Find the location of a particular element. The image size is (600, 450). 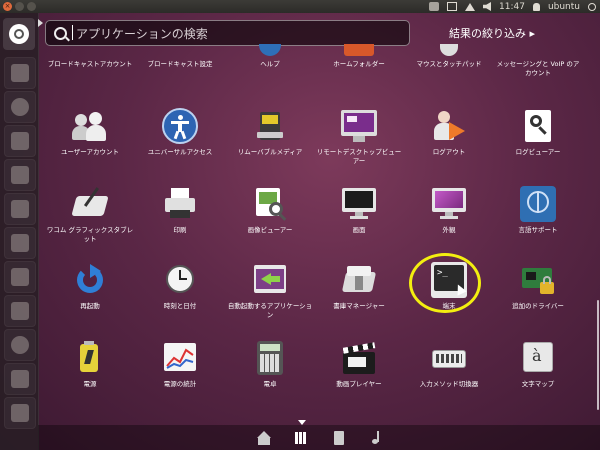

home-folder-icon is located at coordinates (359, 50).